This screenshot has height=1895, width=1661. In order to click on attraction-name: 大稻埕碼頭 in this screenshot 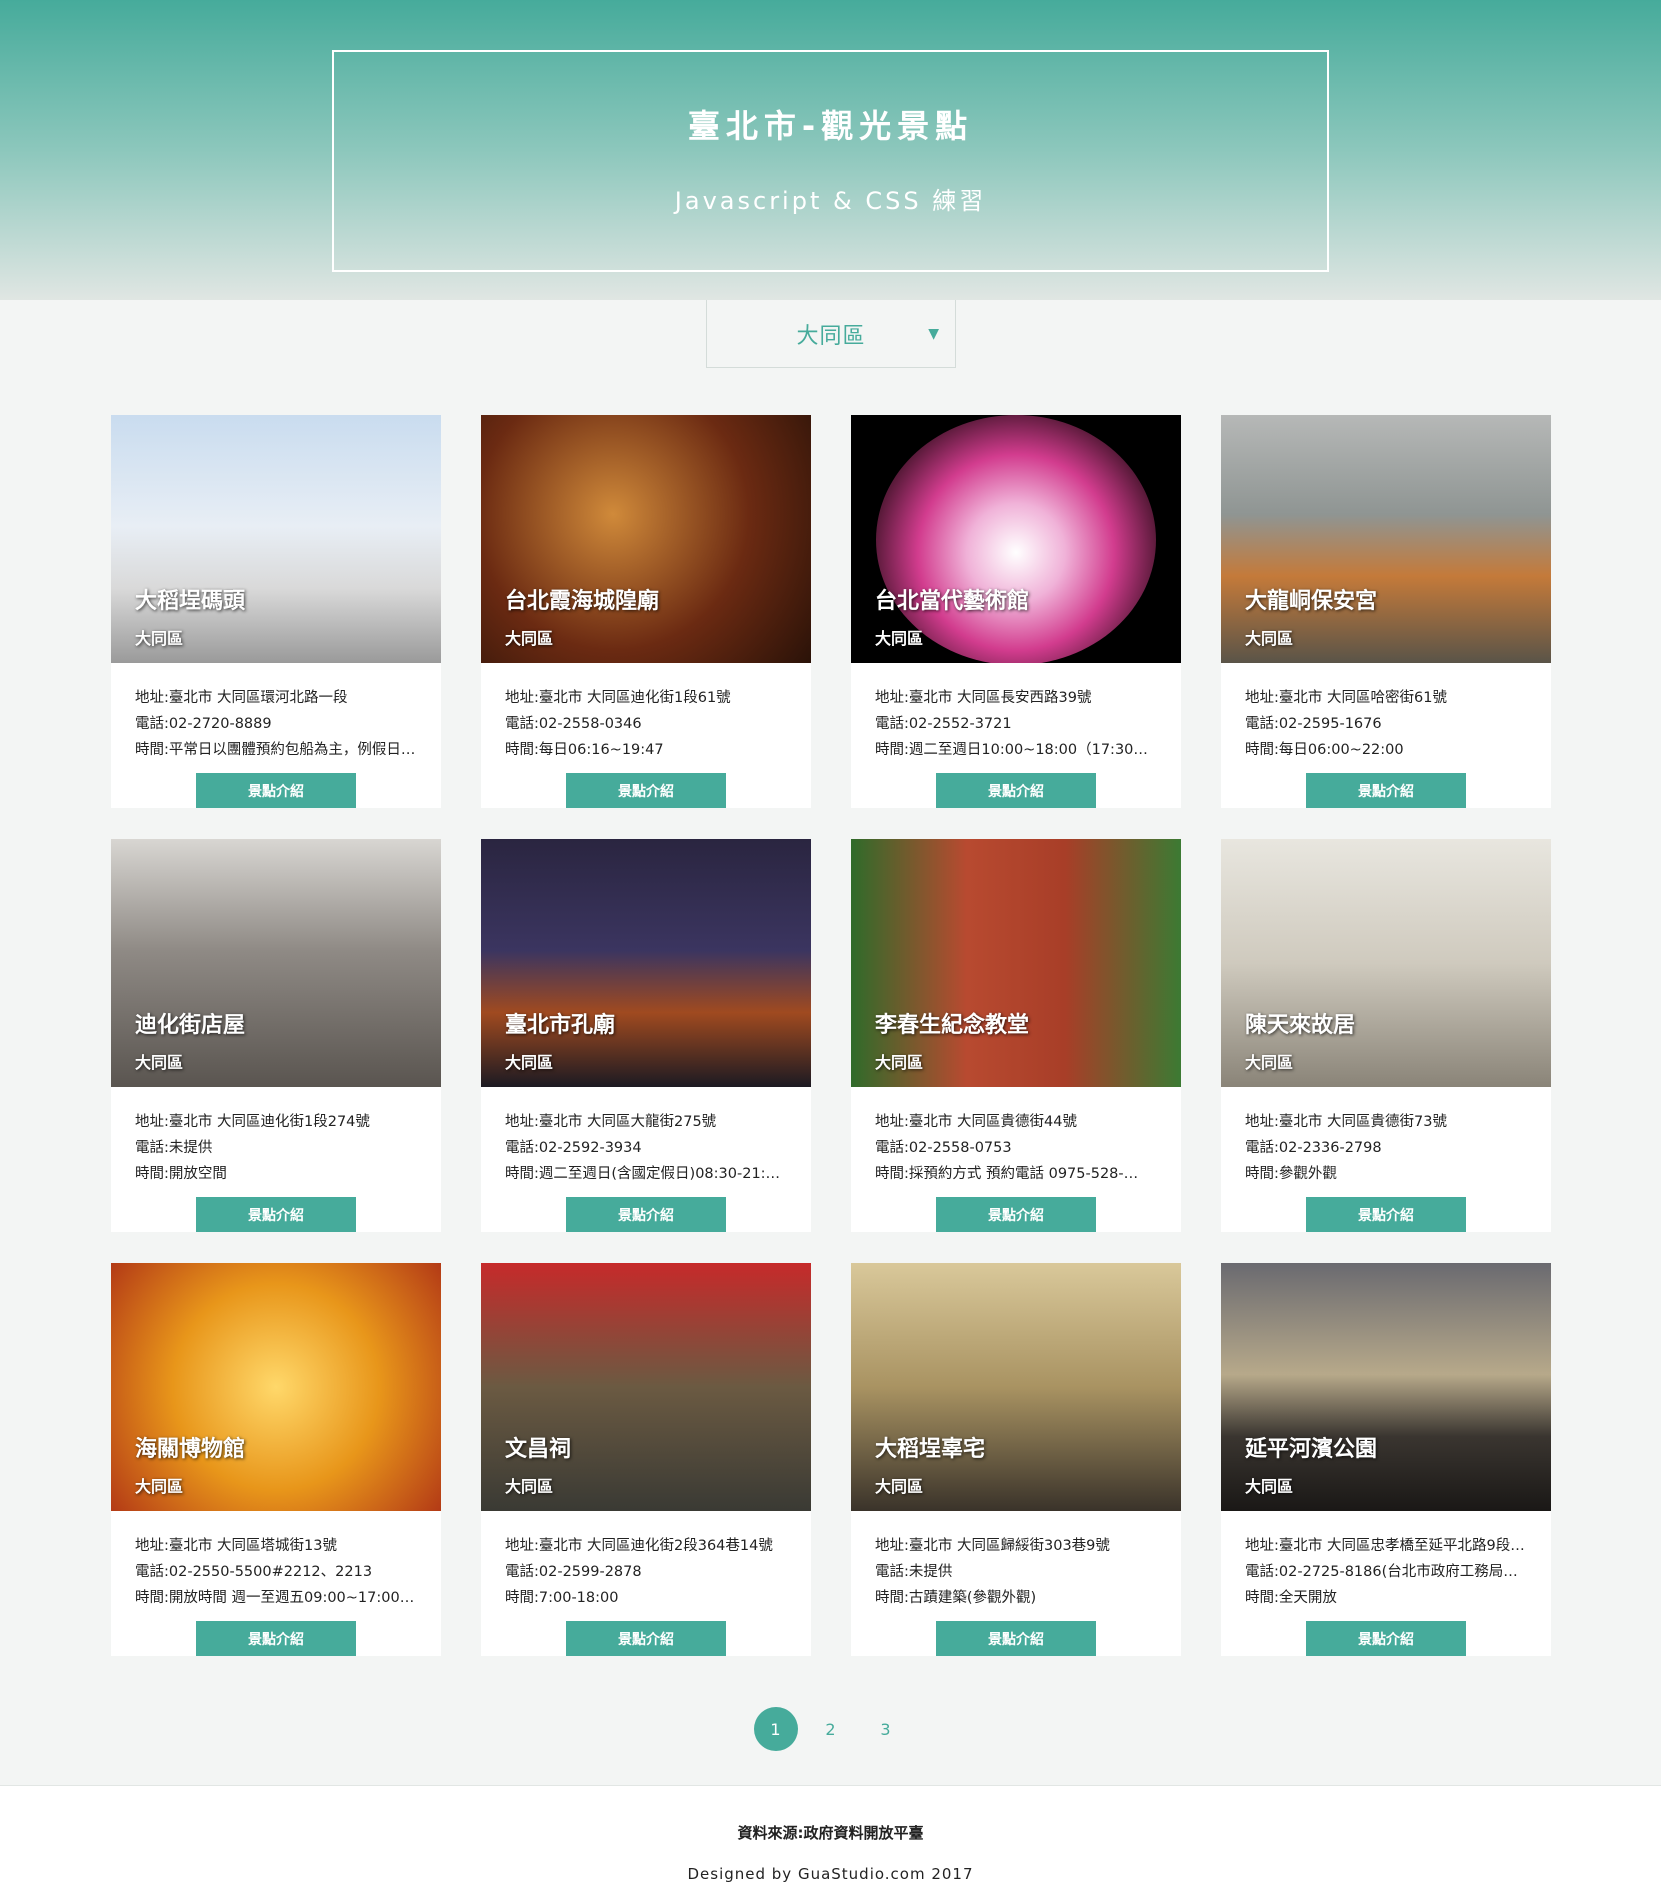, I will do `click(190, 602)`.